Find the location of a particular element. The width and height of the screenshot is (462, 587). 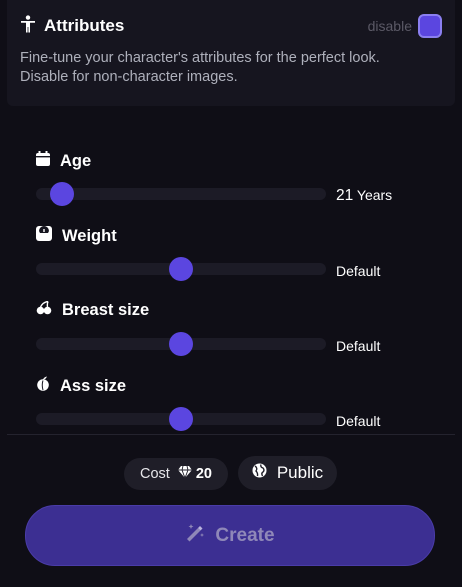

attributes-title: Attributes is located at coordinates (84, 25).